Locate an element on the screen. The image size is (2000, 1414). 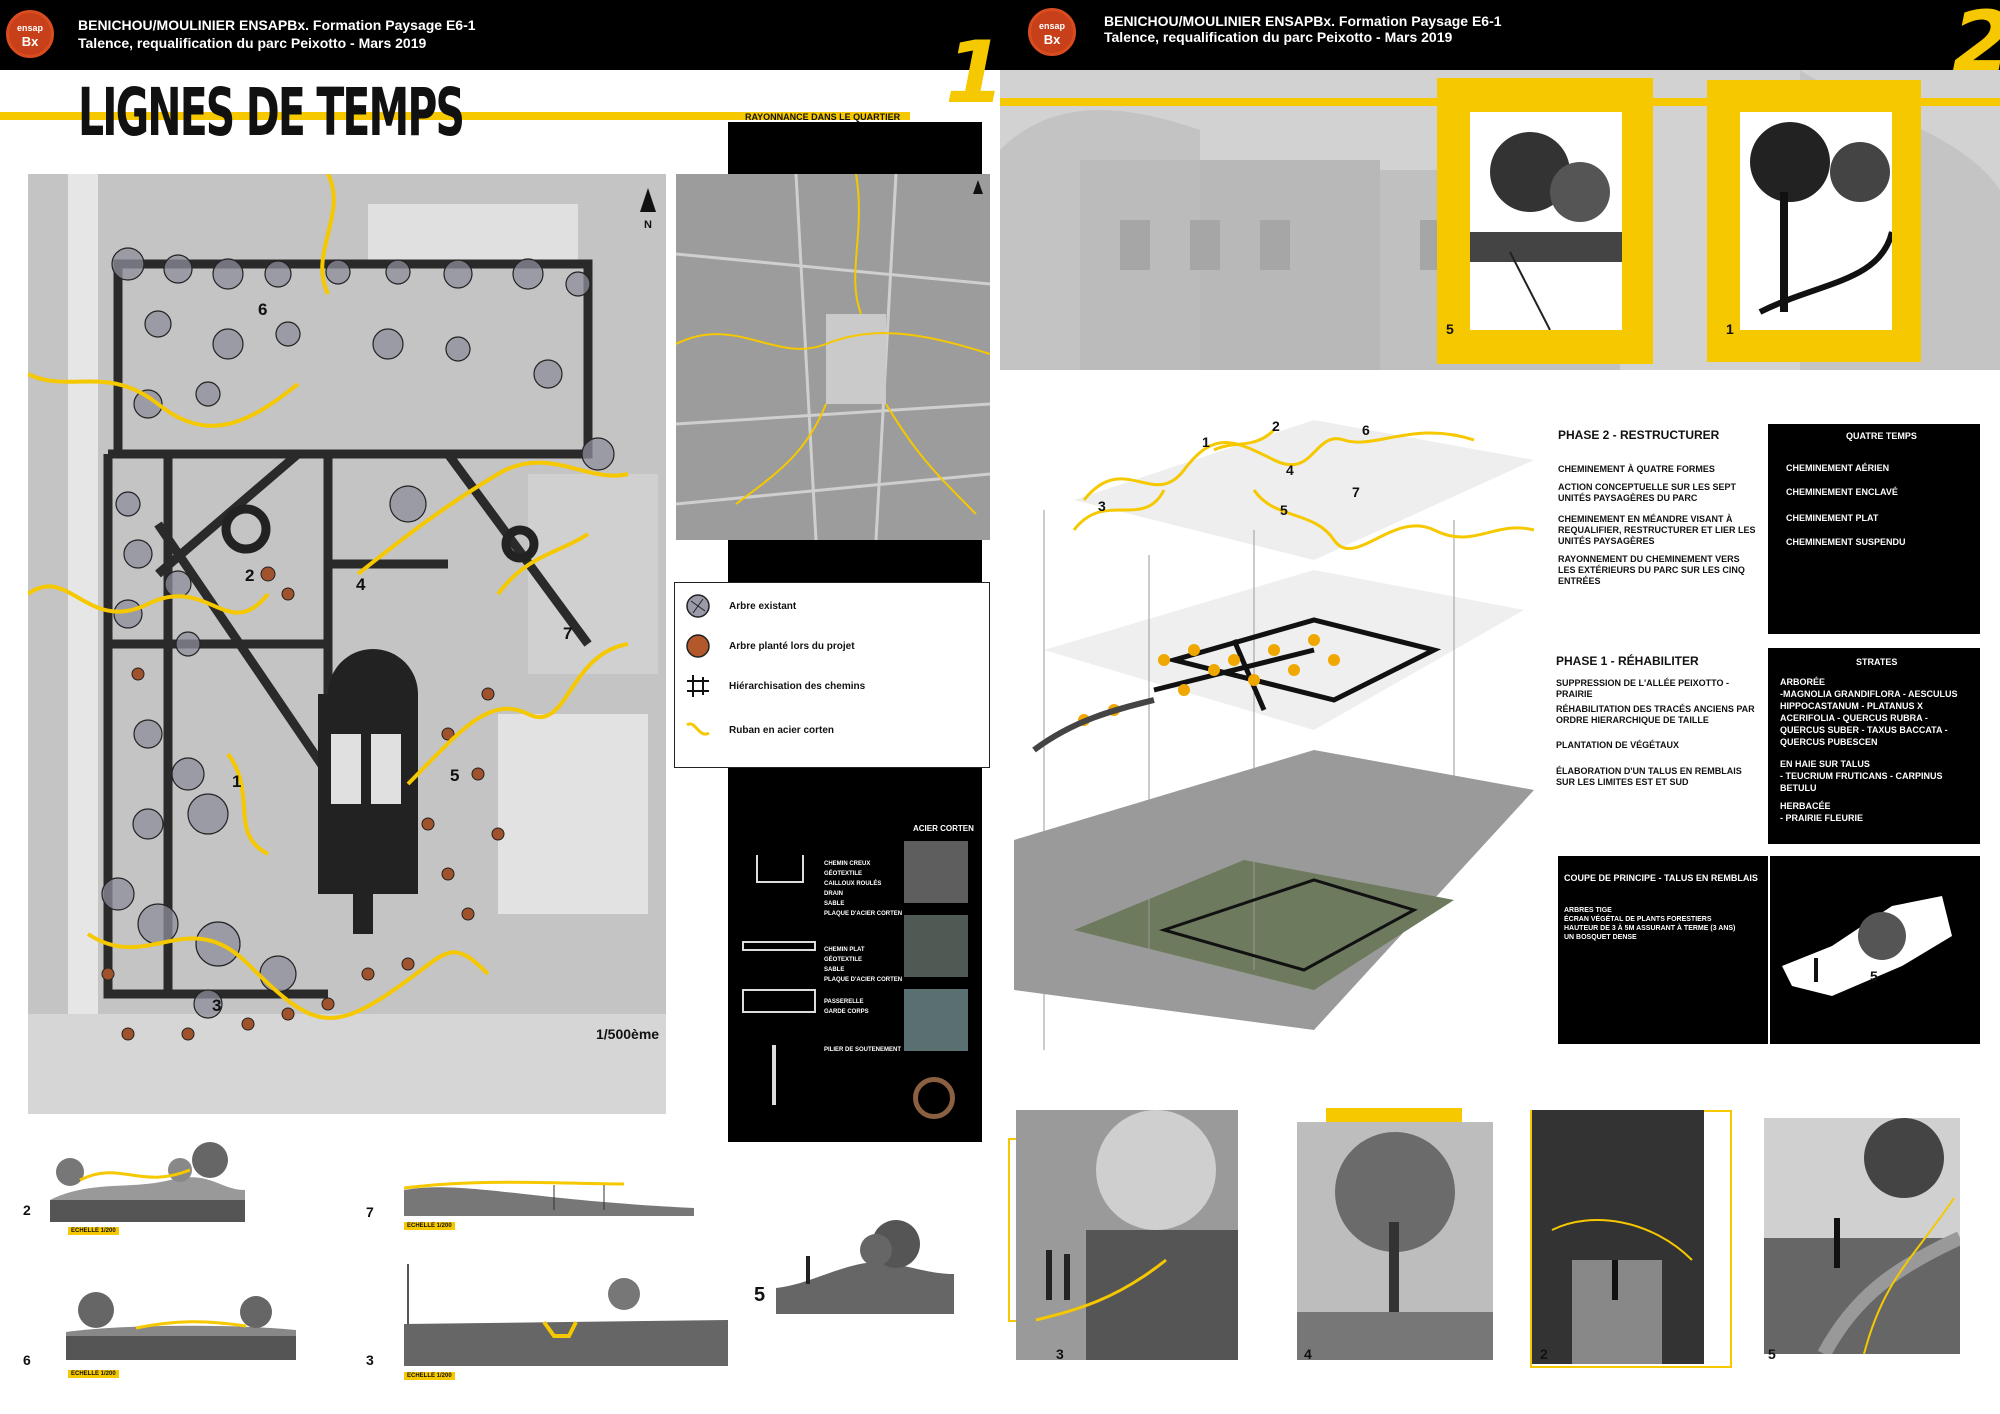
strates-item-3: EN HAIE SUR TALUS is located at coordinates (1825, 764).